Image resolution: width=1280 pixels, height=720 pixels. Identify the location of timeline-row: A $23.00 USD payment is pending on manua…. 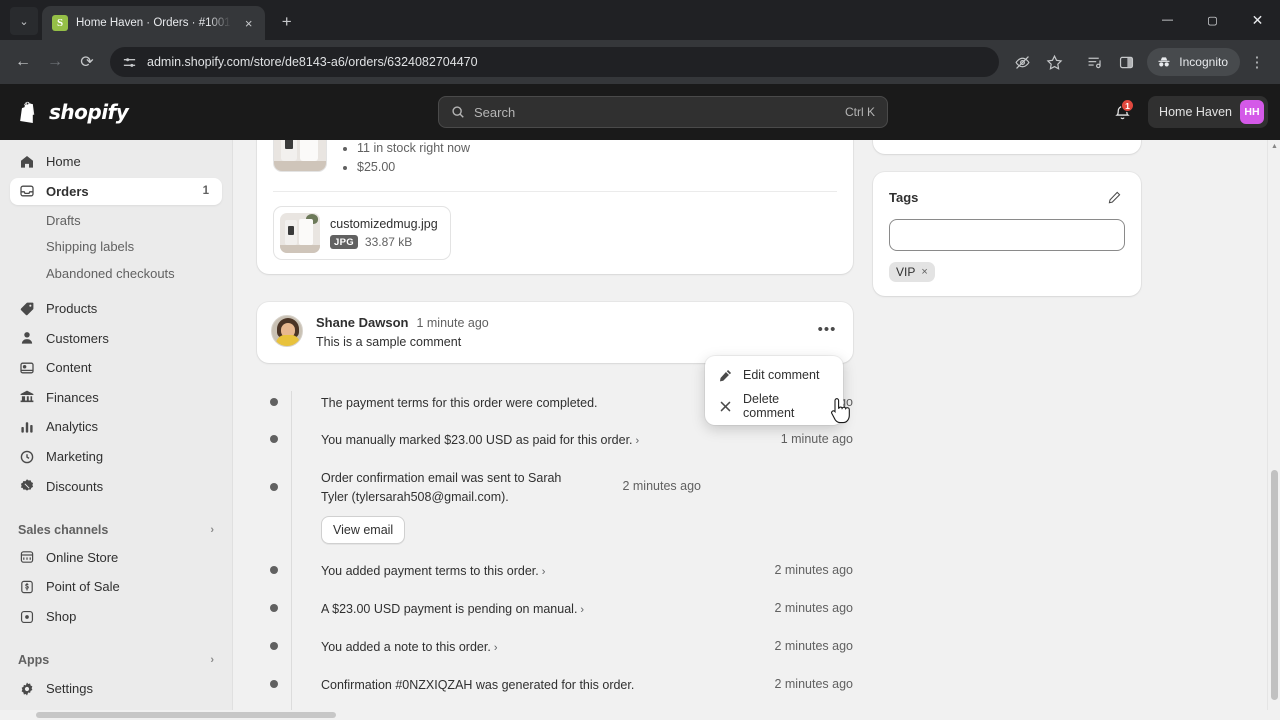
(555, 610).